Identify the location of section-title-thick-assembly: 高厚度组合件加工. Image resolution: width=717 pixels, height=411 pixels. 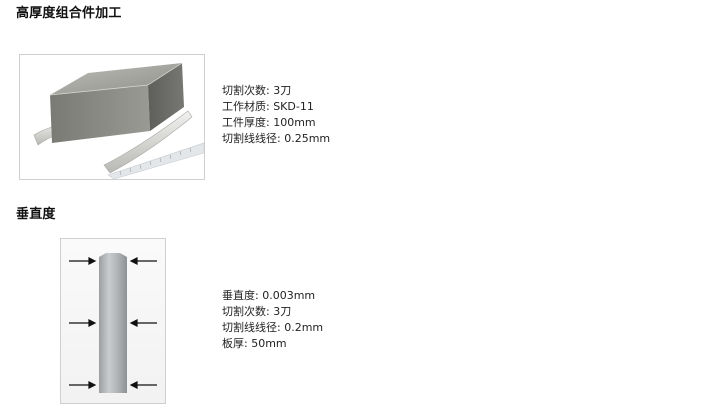
(69, 13).